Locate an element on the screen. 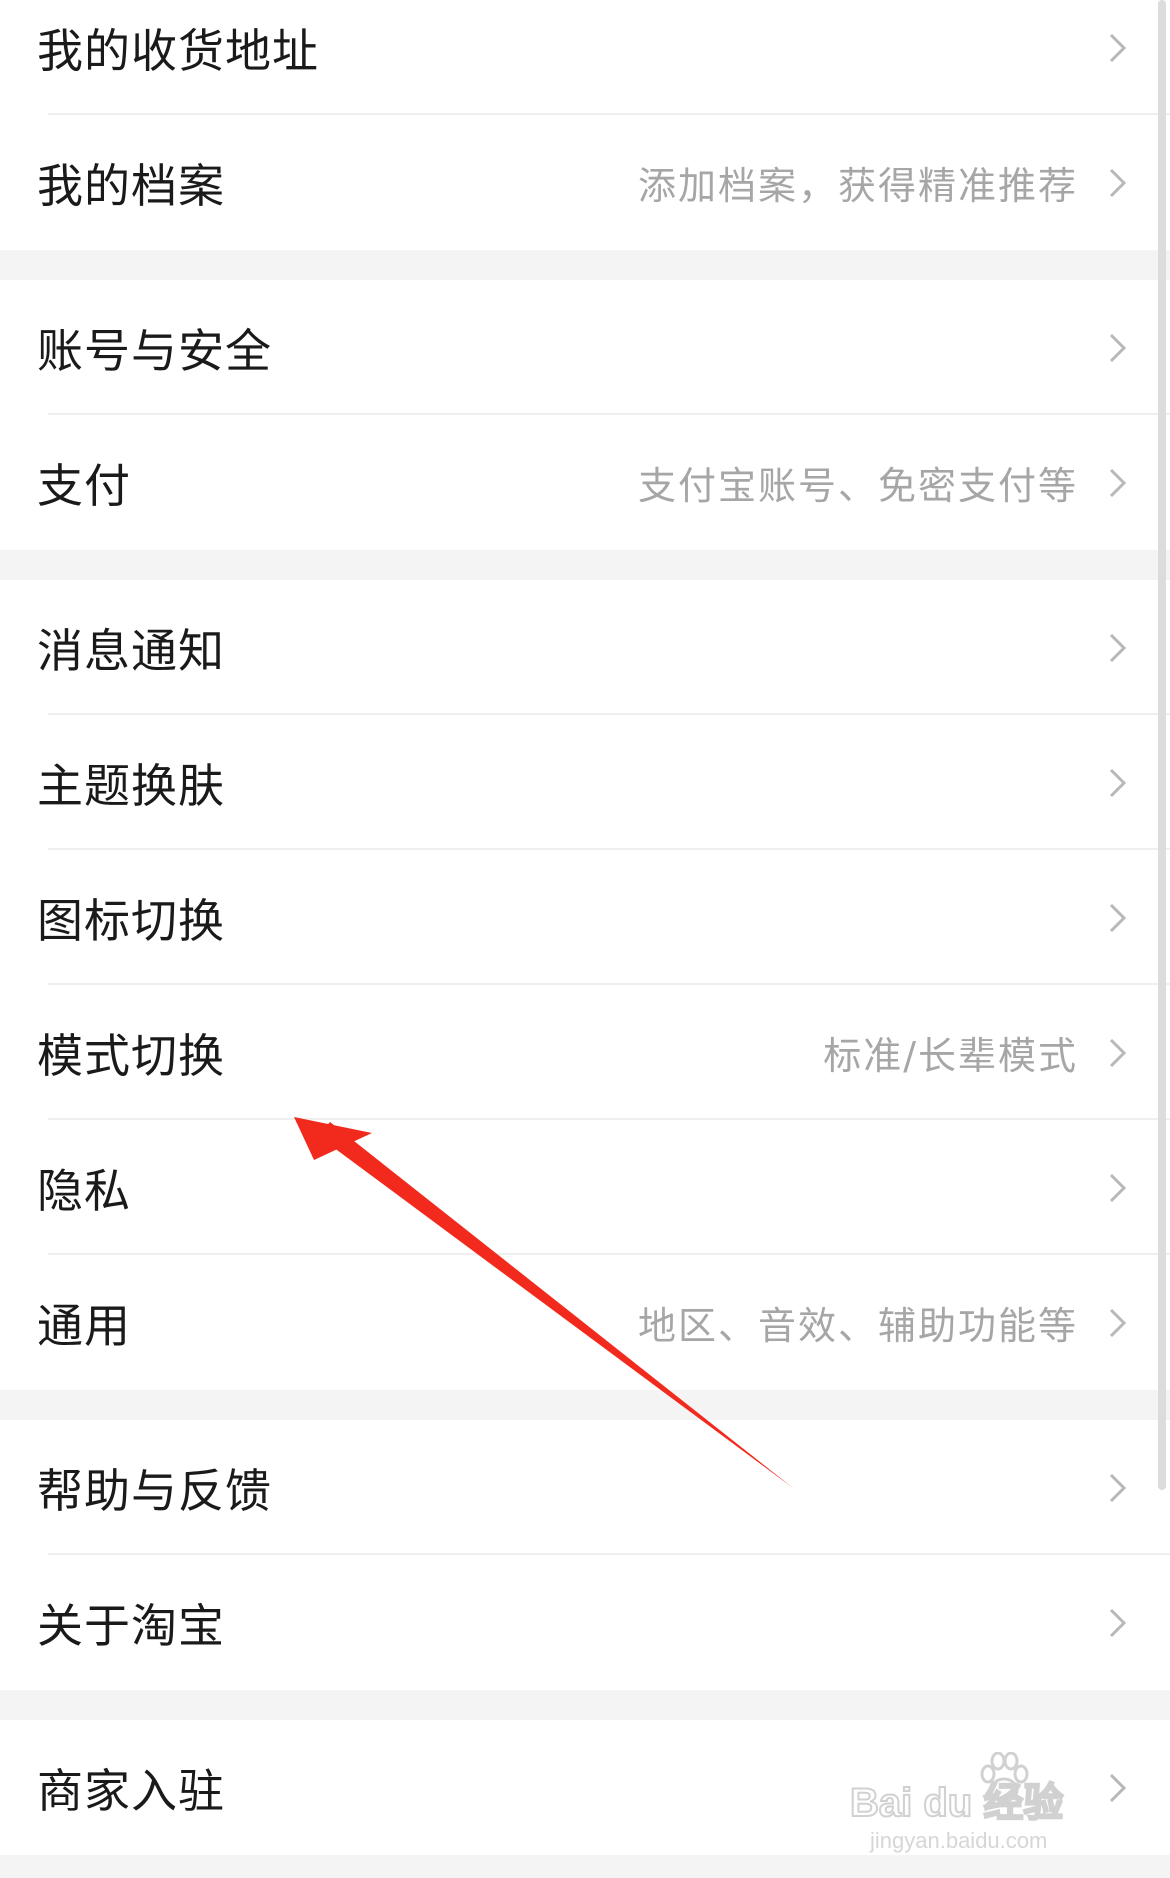 This screenshot has width=1170, height=1878. menu-item-icon-switch: 图标切换 is located at coordinates (585, 917).